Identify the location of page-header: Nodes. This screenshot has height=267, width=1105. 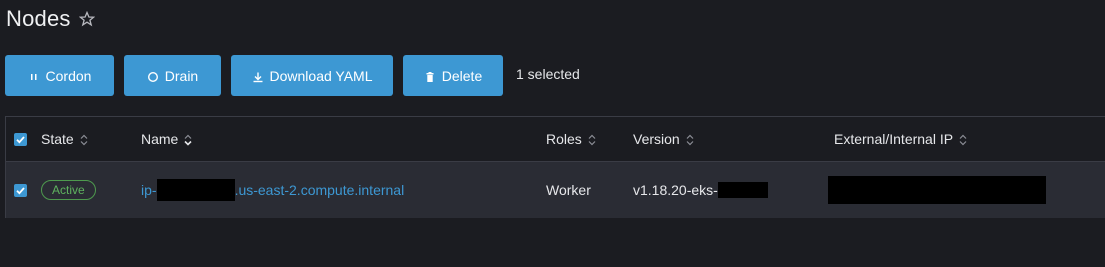
(50, 19).